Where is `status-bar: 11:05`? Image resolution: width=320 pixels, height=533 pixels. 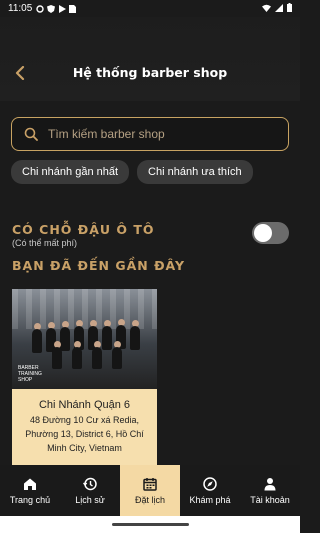 status-bar: 11:05 is located at coordinates (150, 8).